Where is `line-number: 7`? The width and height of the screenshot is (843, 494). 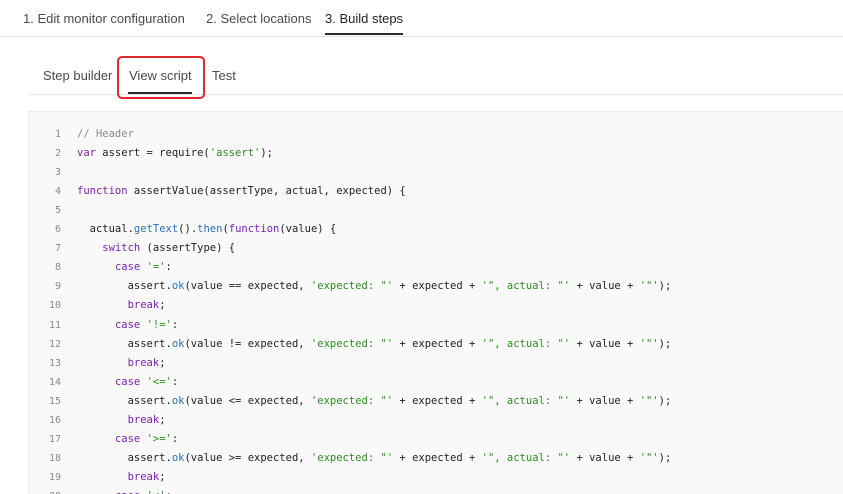
line-number: 7 is located at coordinates (57, 249).